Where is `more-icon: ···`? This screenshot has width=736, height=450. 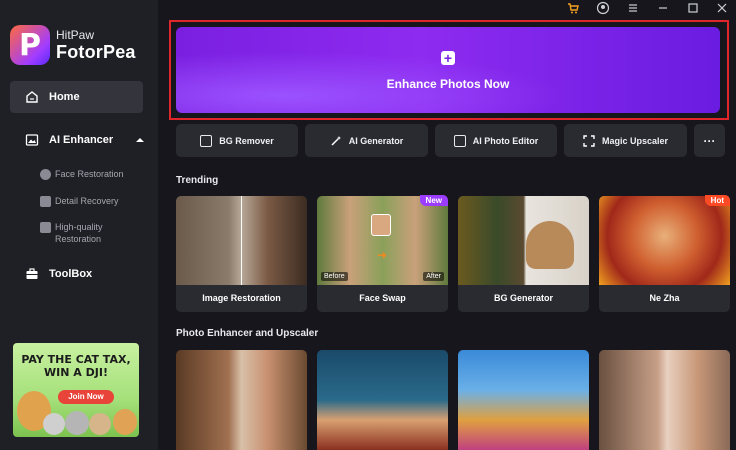 more-icon: ··· is located at coordinates (709, 140).